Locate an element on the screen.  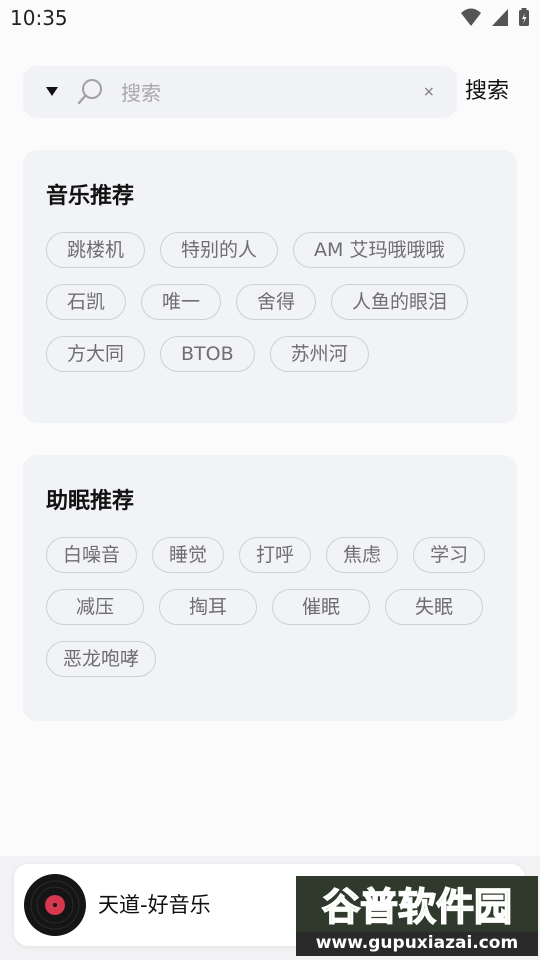
sleep-tag: 学习 is located at coordinates (449, 555).